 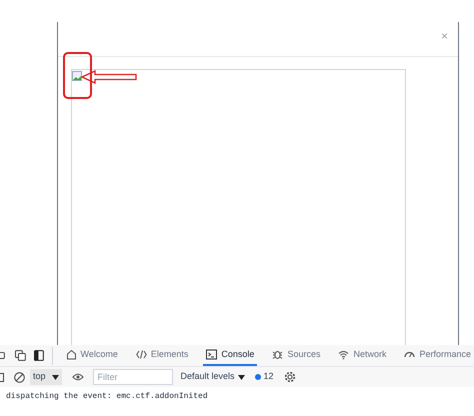 I want to click on settings-icon, so click(x=290, y=377).